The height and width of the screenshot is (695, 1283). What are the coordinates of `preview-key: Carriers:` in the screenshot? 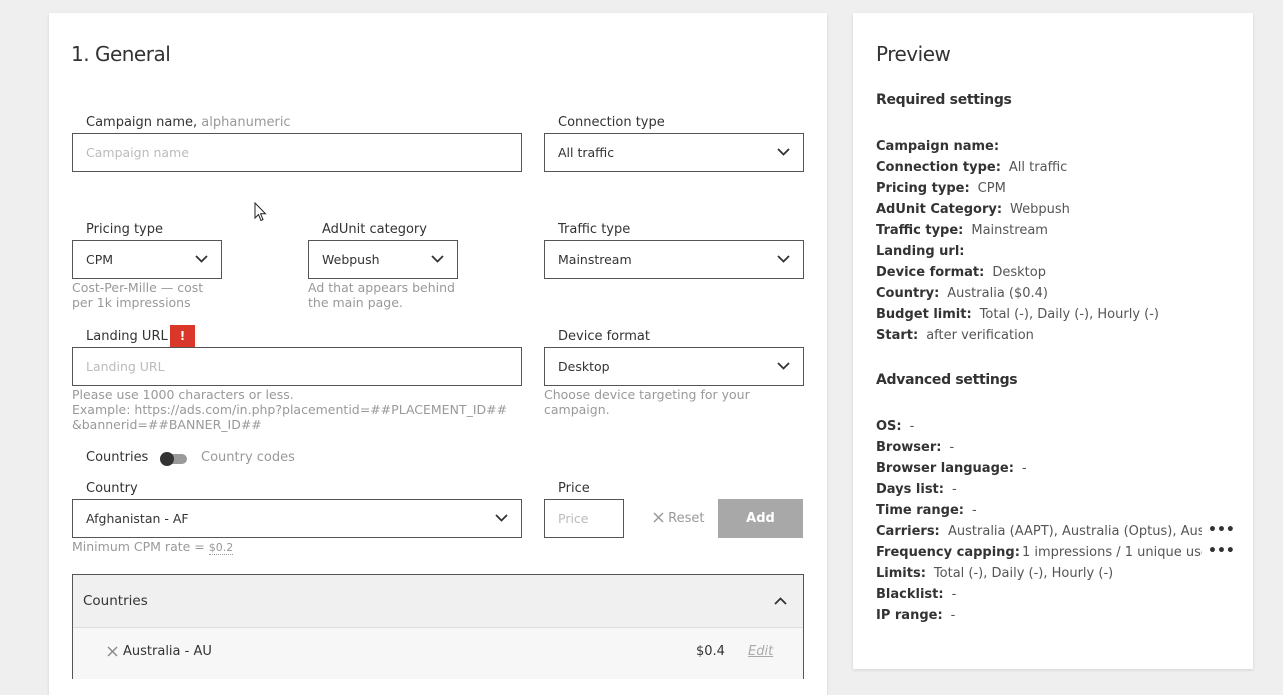 It's located at (908, 531).